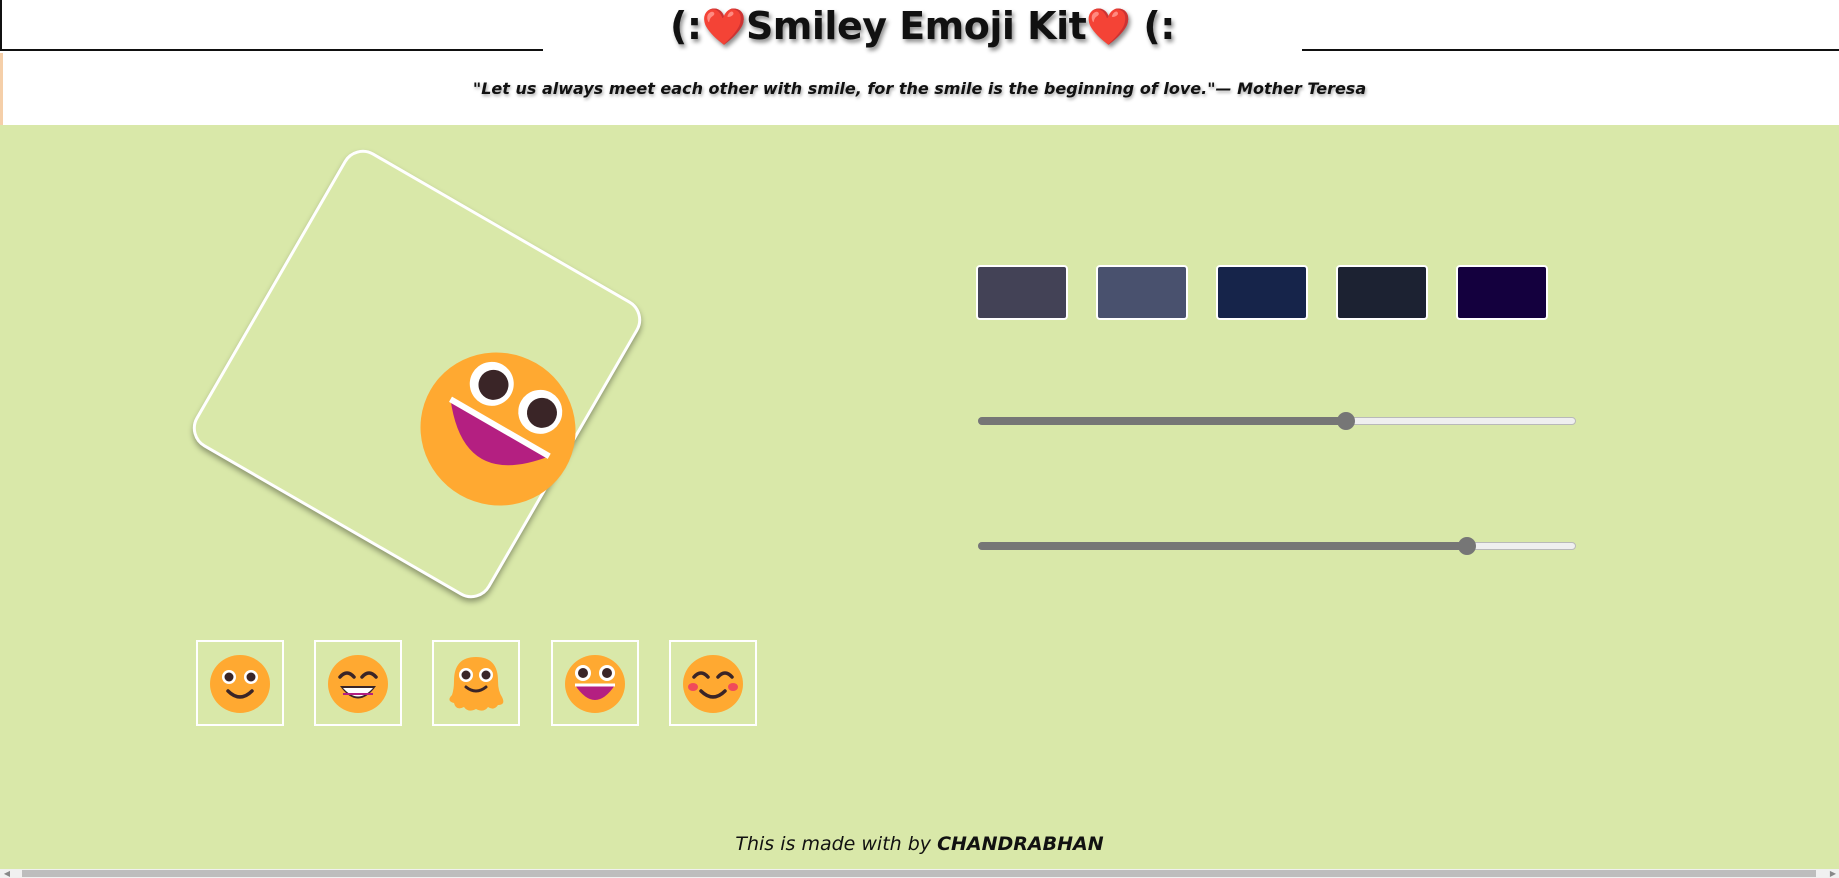 This screenshot has width=1839, height=878. Describe the element at coordinates (836, 844) in the screenshot. I see `footer-prefix: This is made with by` at that location.